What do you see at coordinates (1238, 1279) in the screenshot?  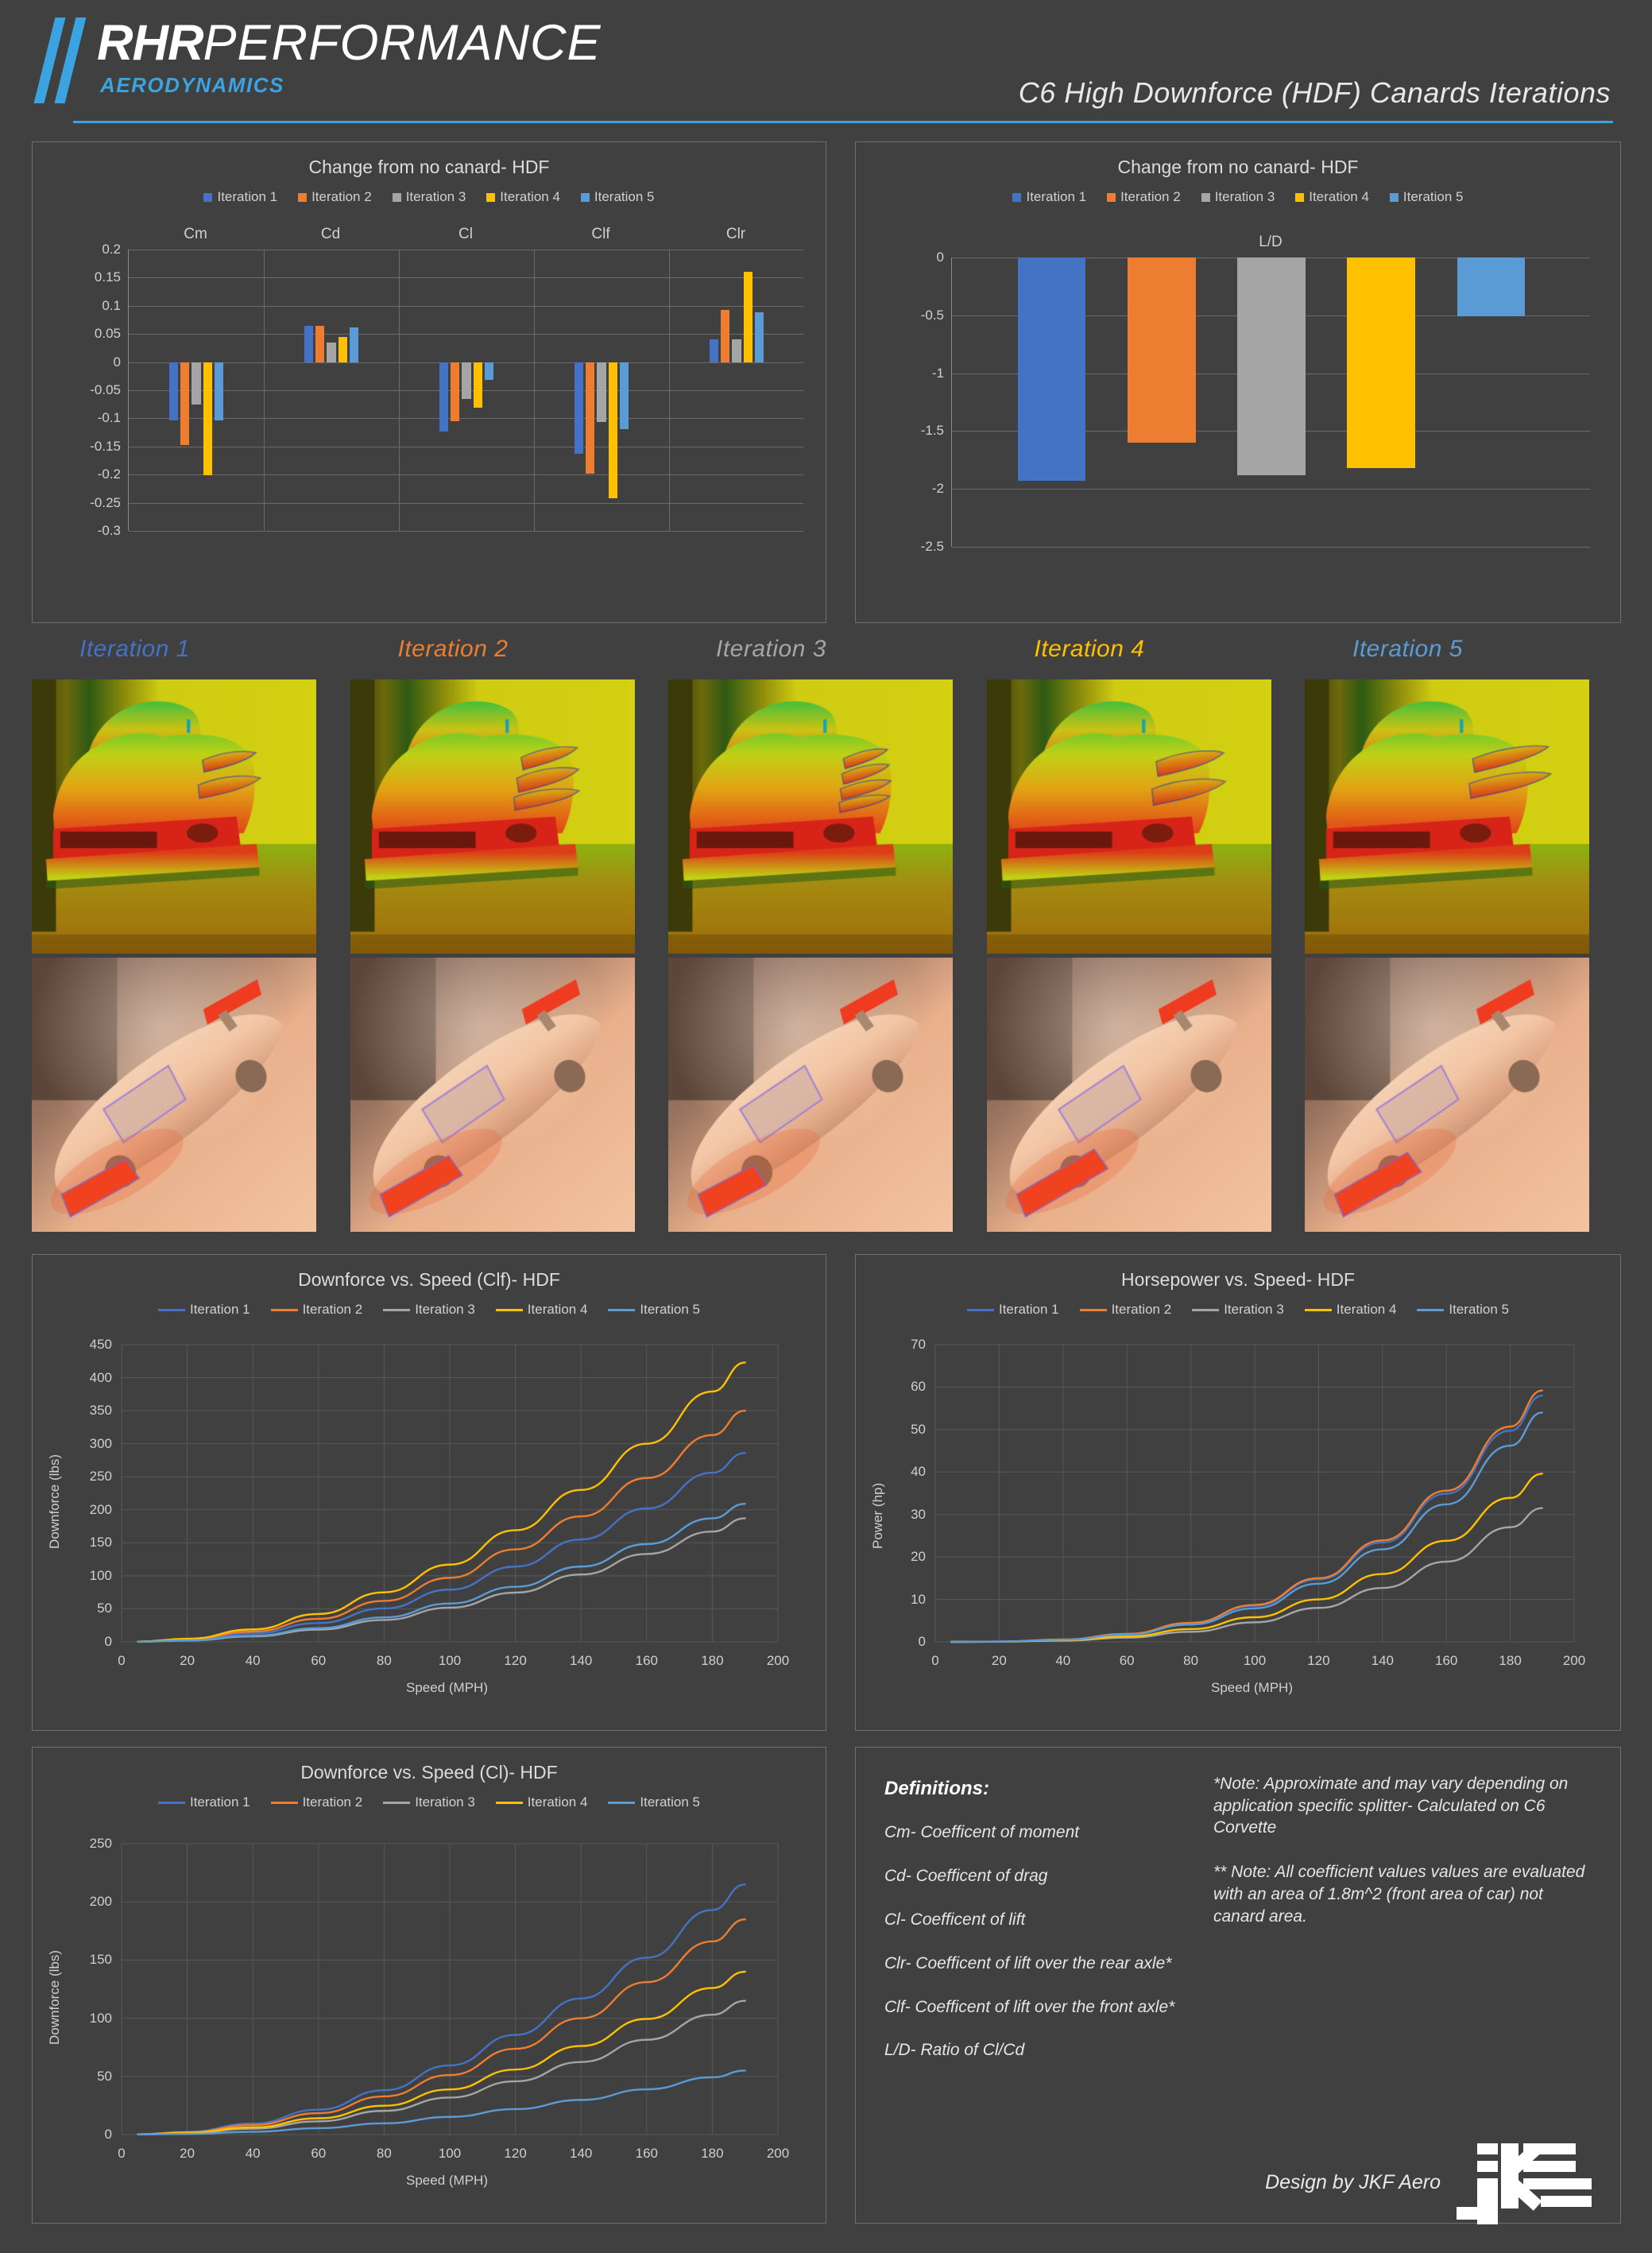 I see `chart-title-hp: Horsepower vs. Speed- HDF` at bounding box center [1238, 1279].